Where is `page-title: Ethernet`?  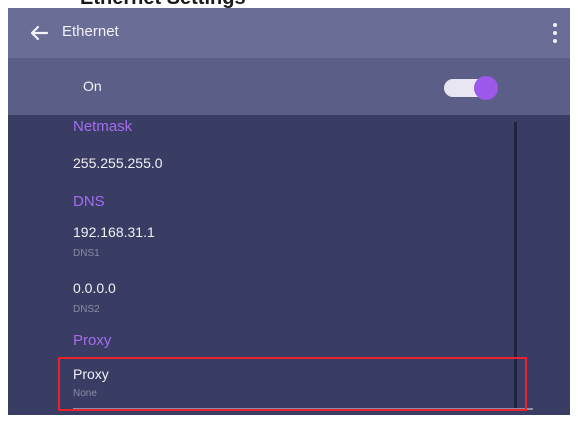 page-title: Ethernet is located at coordinates (90, 31).